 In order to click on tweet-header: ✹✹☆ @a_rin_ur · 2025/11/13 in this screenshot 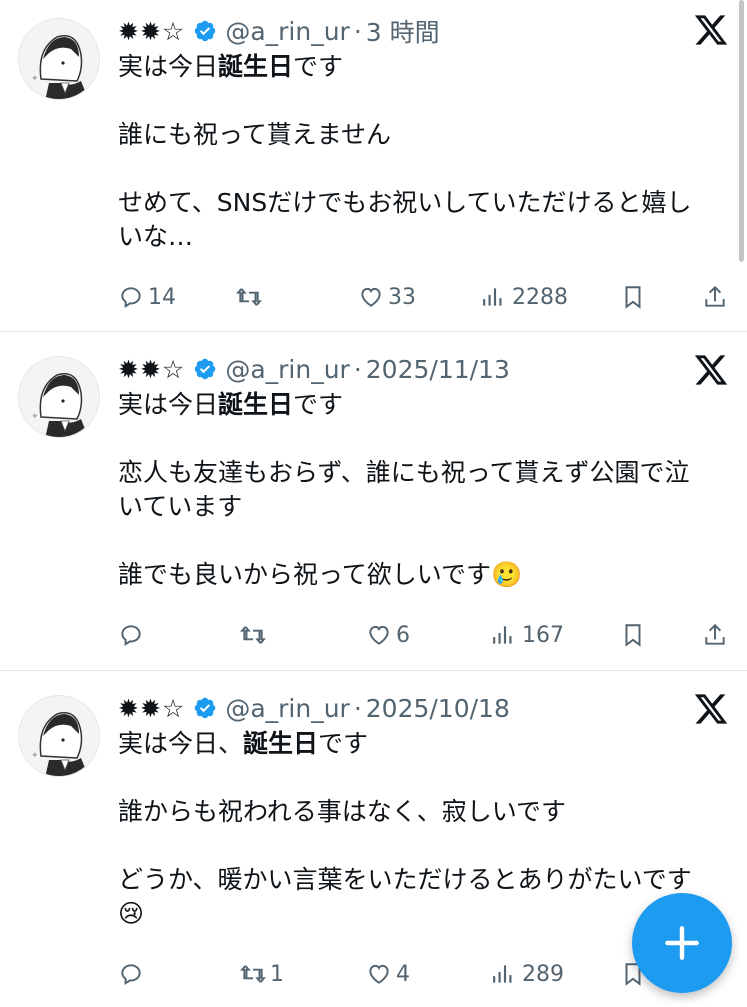, I will do `click(314, 369)`.